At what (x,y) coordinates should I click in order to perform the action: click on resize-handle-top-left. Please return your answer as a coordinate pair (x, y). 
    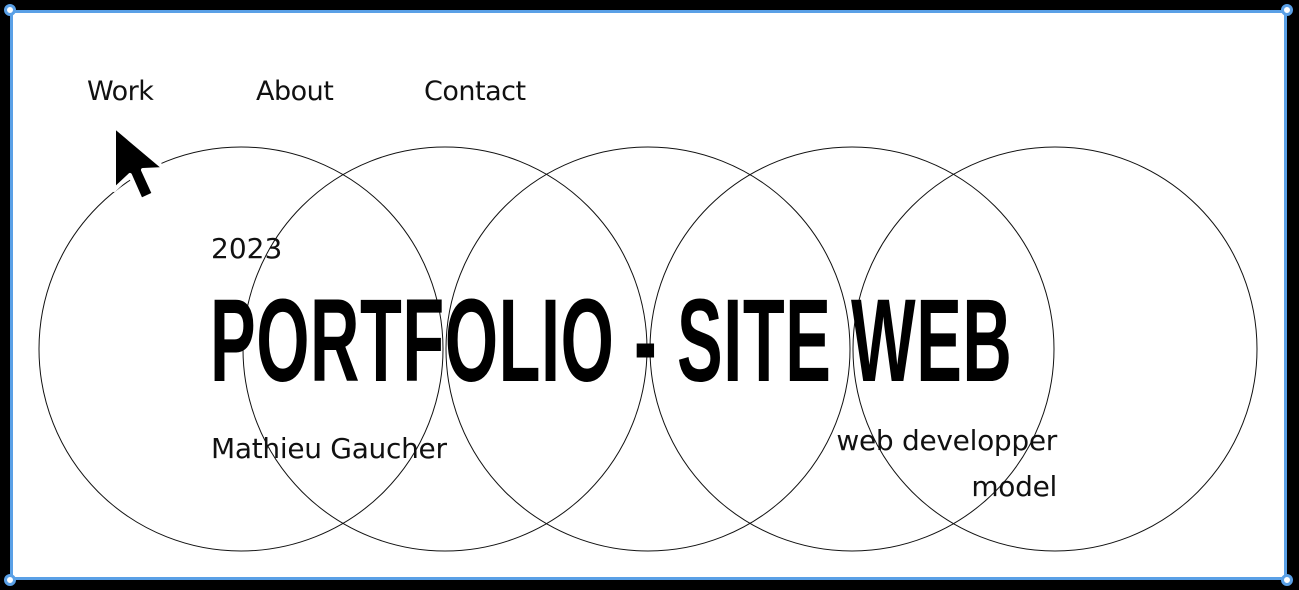
    Looking at the image, I should click on (10, 10).